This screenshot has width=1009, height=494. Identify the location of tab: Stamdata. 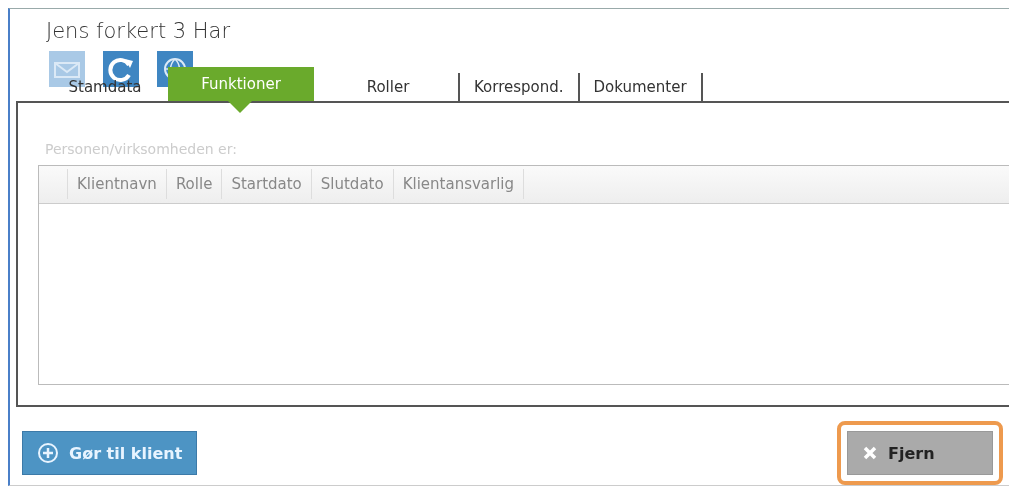
(105, 86).